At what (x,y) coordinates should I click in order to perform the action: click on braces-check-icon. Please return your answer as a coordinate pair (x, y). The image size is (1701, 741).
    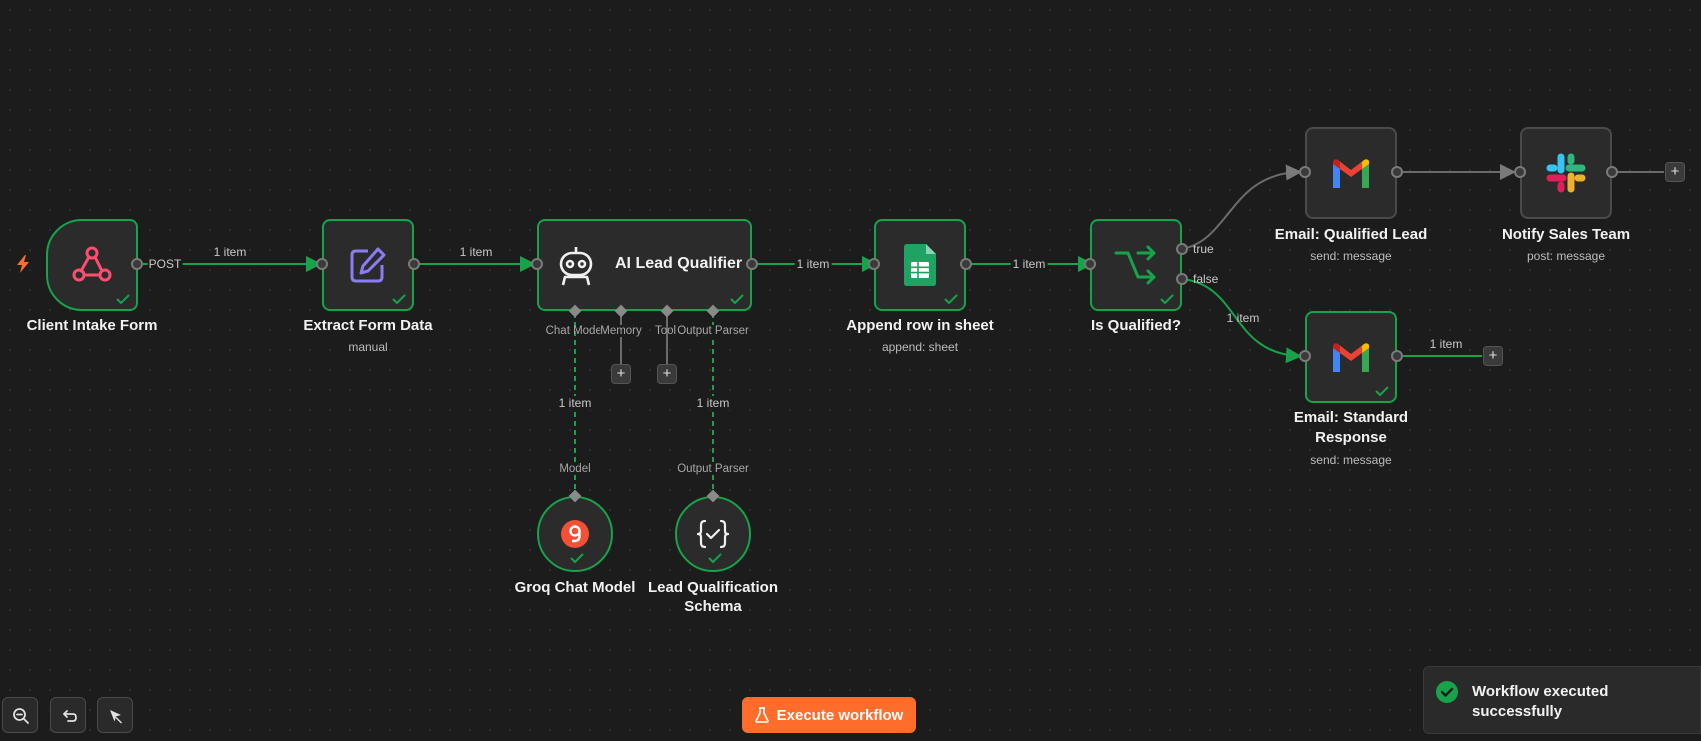
    Looking at the image, I should click on (713, 534).